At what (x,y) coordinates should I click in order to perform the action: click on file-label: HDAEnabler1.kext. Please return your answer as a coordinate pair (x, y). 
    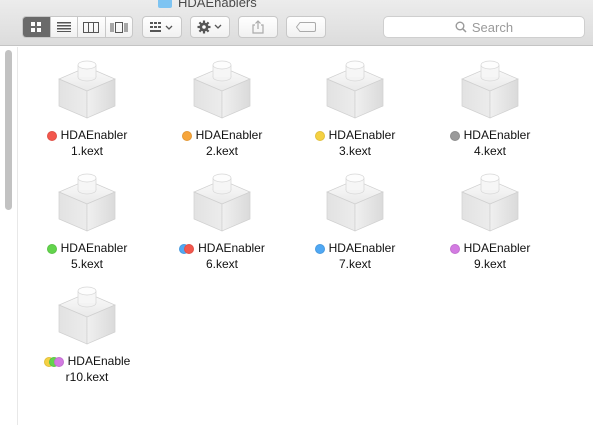
    Looking at the image, I should click on (87, 143).